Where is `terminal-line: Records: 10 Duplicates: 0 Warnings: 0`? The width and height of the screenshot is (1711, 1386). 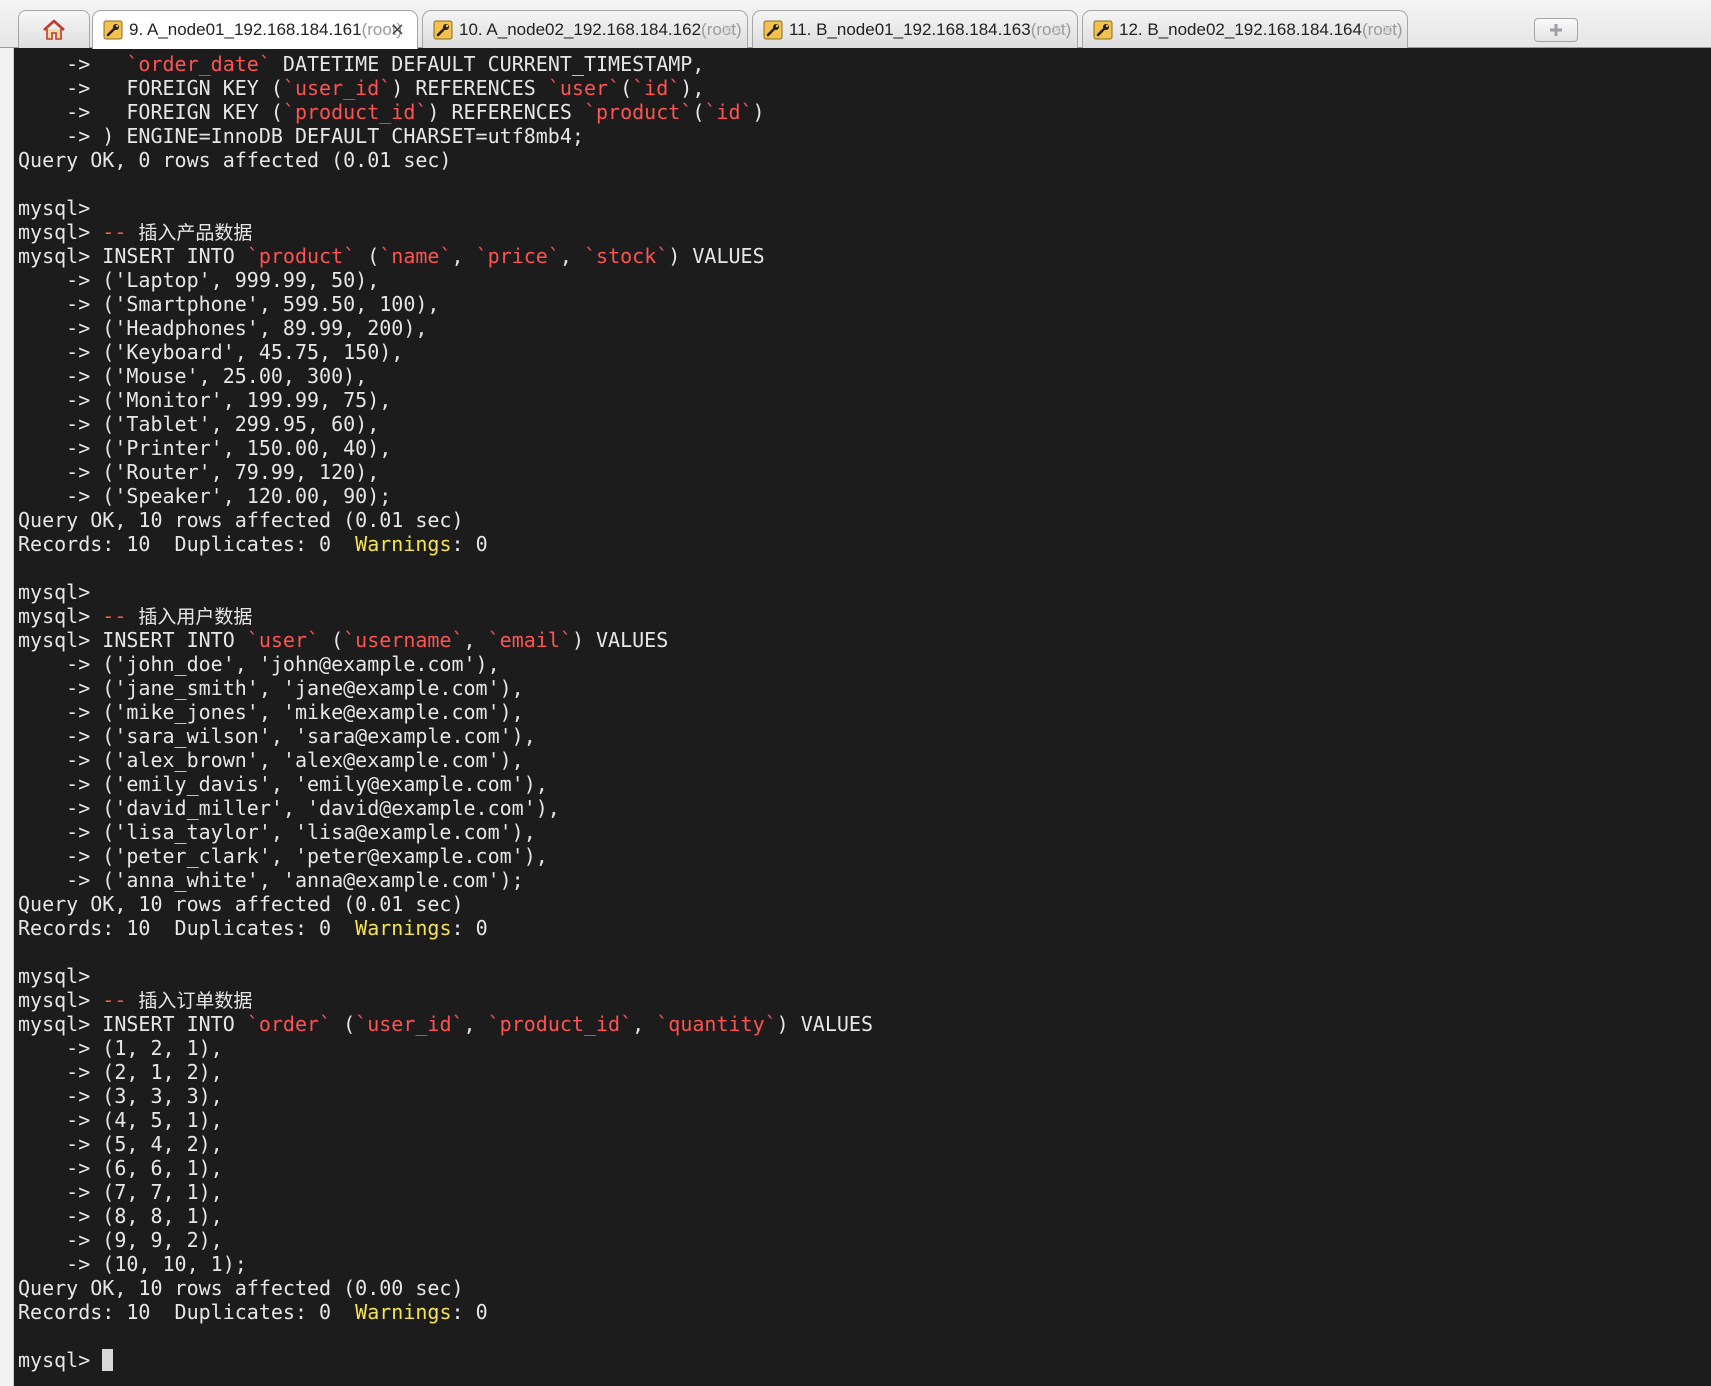
terminal-line: Records: 10 Duplicates: 0 Warnings: 0 is located at coordinates (864, 1312).